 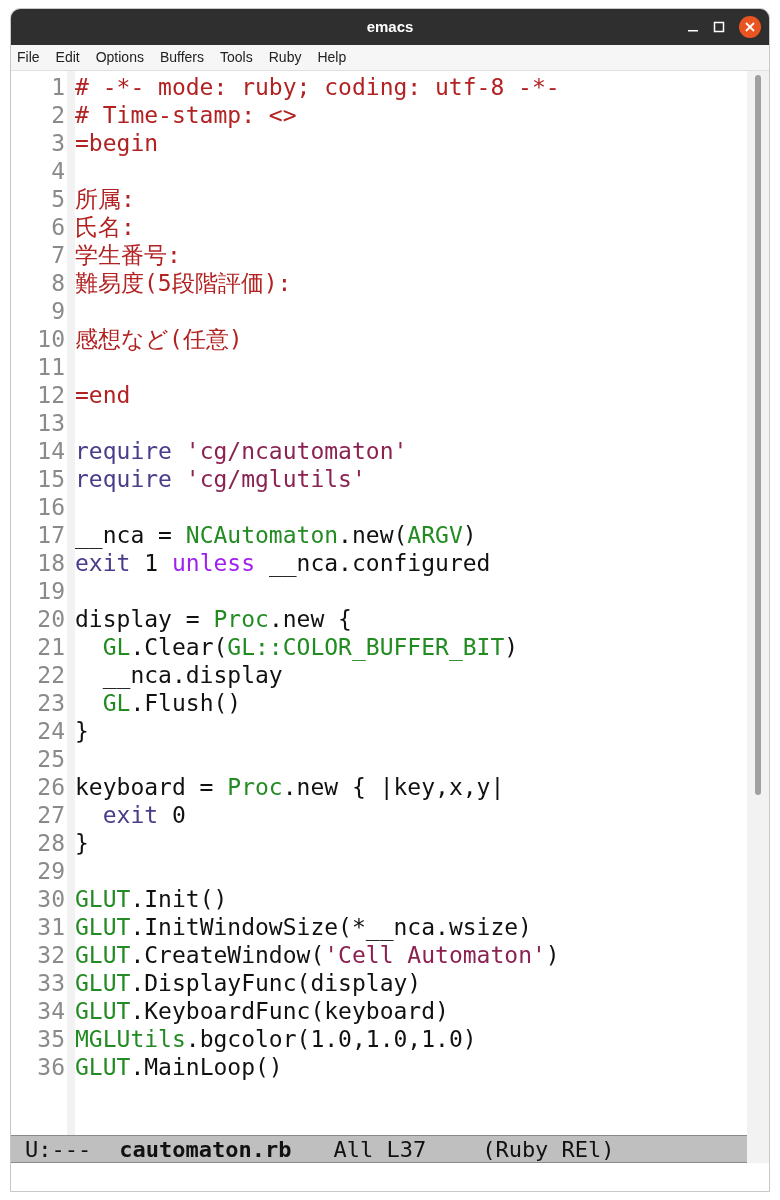 What do you see at coordinates (317, 955) in the screenshot?
I see `code-line: GLUT.CreateWindow('Cell Automaton')` at bounding box center [317, 955].